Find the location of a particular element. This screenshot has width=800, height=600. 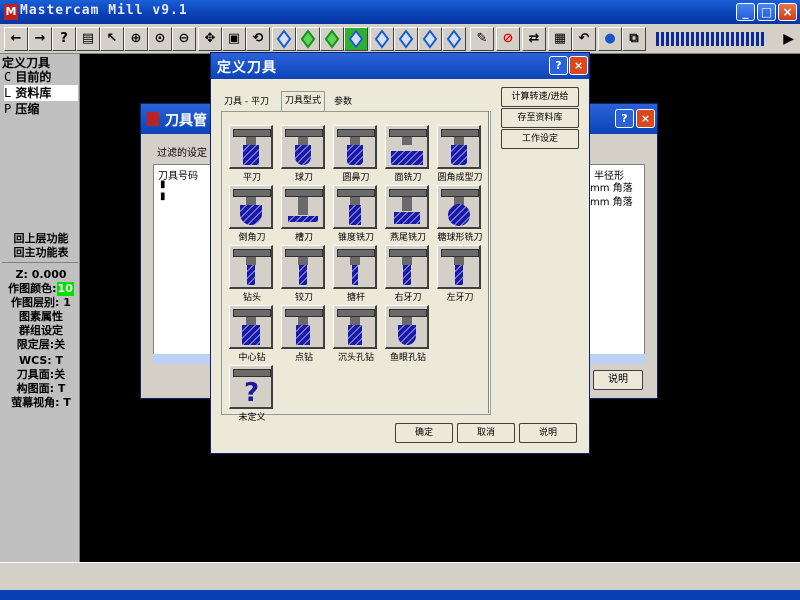

back-arrow-icon: ← is located at coordinates (16, 39).